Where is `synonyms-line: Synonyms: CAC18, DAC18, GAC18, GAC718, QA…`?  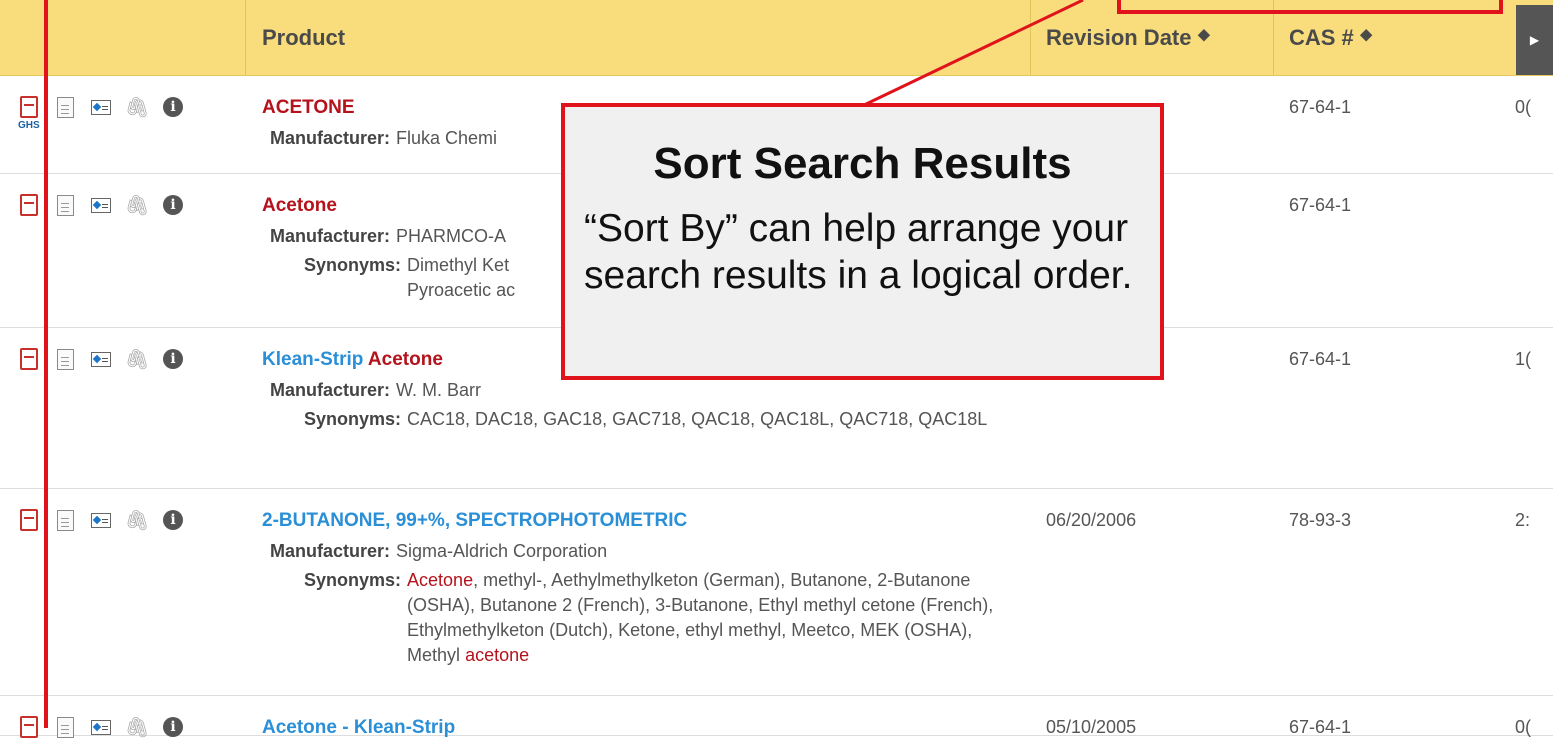 synonyms-line: Synonyms: CAC18, DAC18, GAC18, GAC718, QA… is located at coordinates (646, 419).